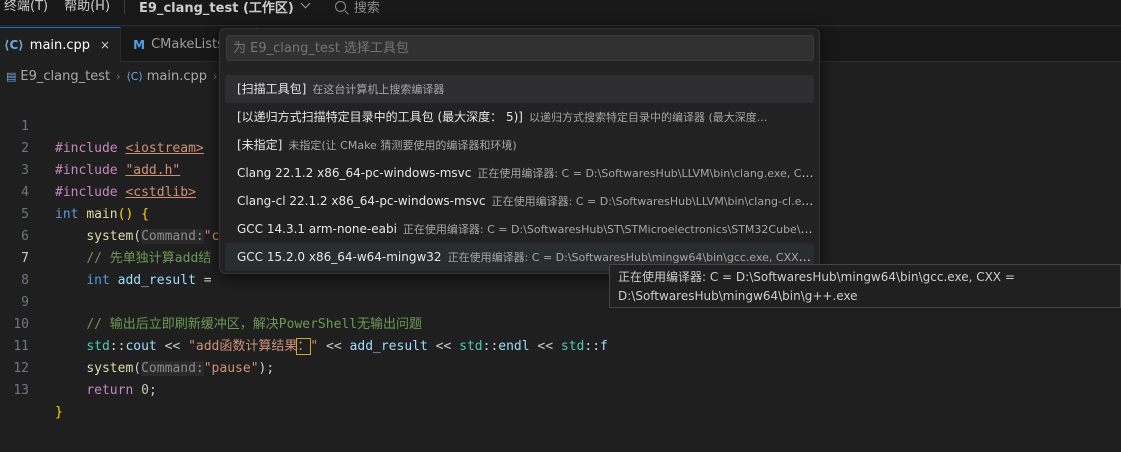 This screenshot has height=452, width=1121. I want to click on option-label: Clang-cl 22.1.2 x86_64-pc-windows-msvc, so click(361, 201).